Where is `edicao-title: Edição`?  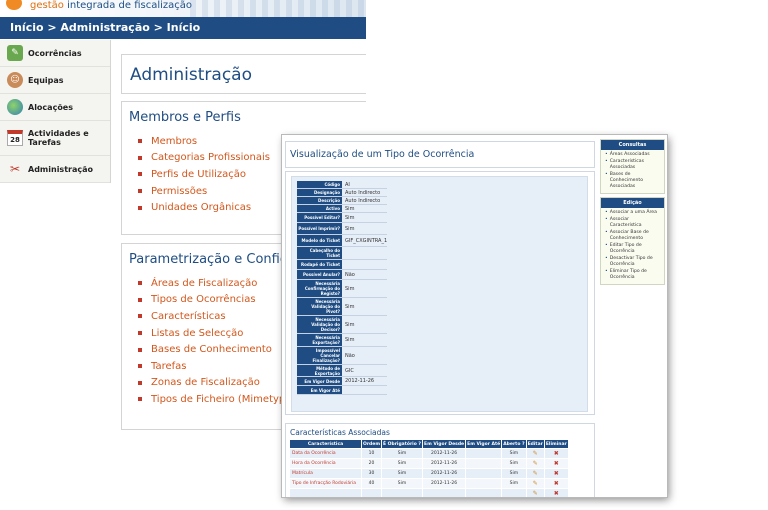
edicao-title: Edição is located at coordinates (632, 203).